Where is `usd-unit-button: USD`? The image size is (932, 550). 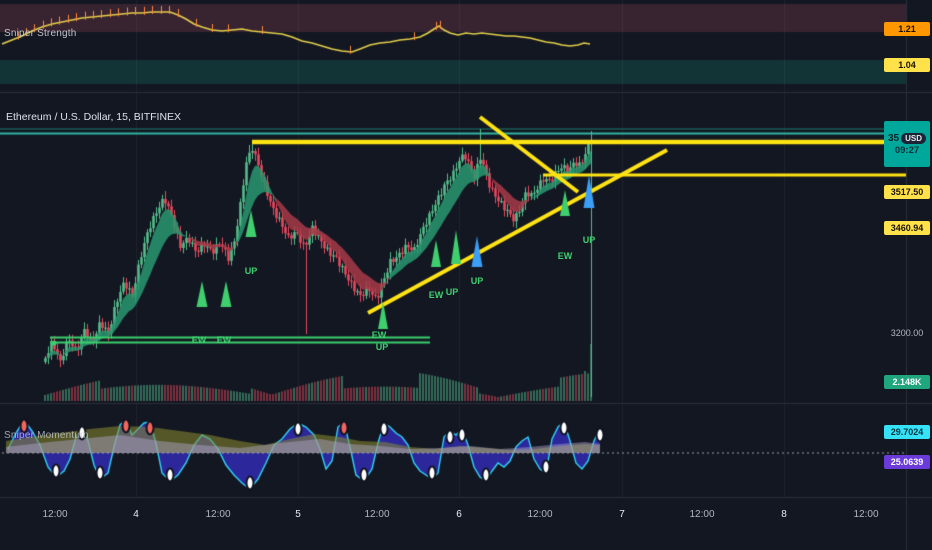
usd-unit-button: USD is located at coordinates (913, 138).